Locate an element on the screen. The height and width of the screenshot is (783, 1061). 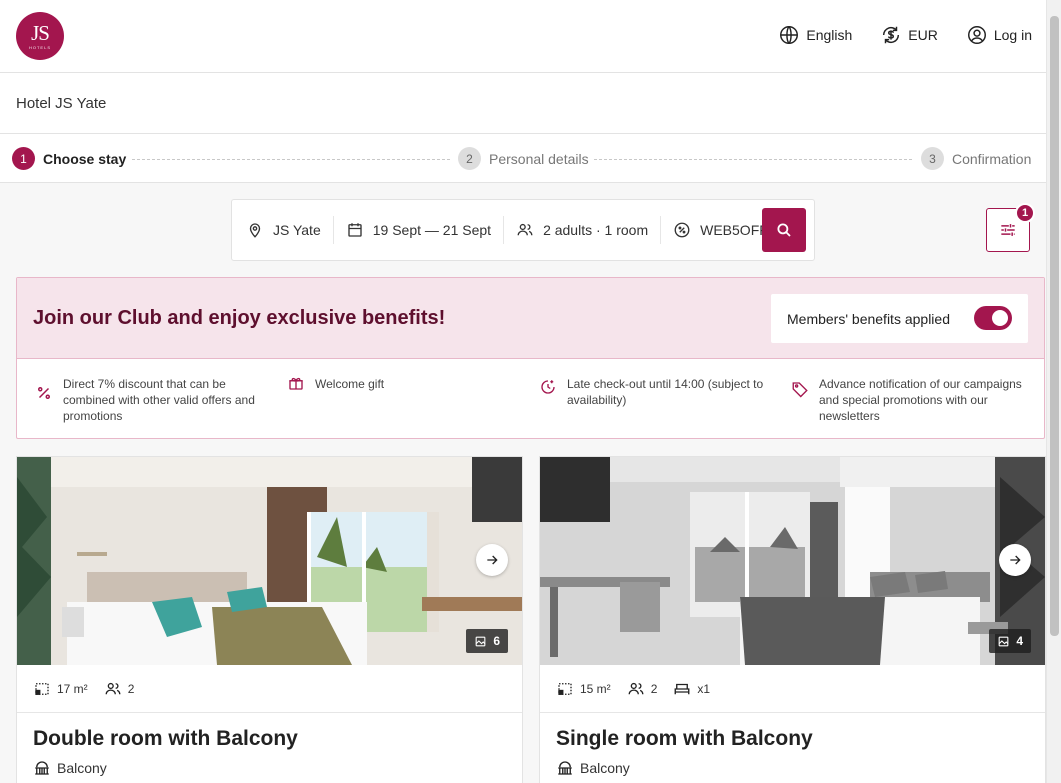
late-checkout-icon is located at coordinates (548, 387).